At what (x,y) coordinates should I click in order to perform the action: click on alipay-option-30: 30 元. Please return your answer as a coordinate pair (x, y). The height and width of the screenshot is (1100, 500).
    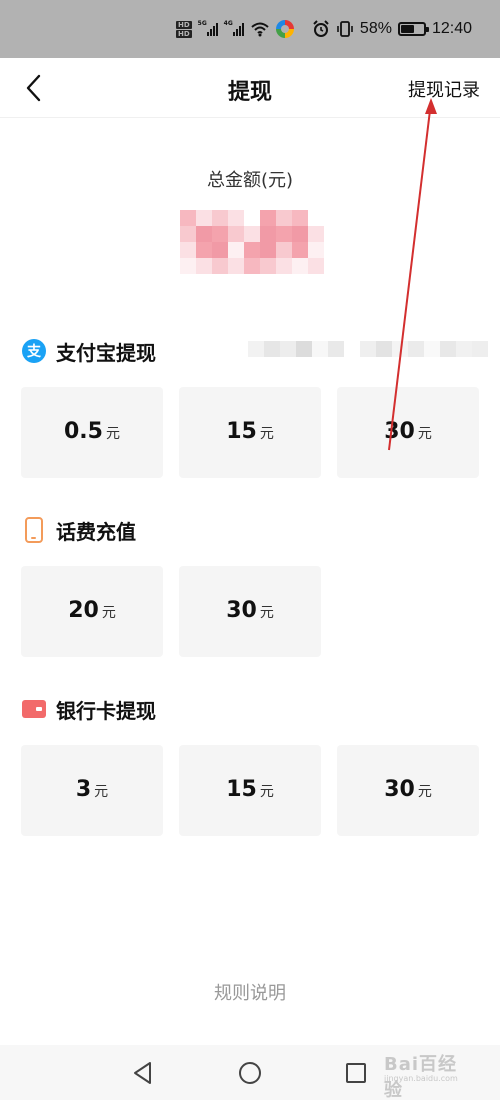
    Looking at the image, I should click on (408, 432).